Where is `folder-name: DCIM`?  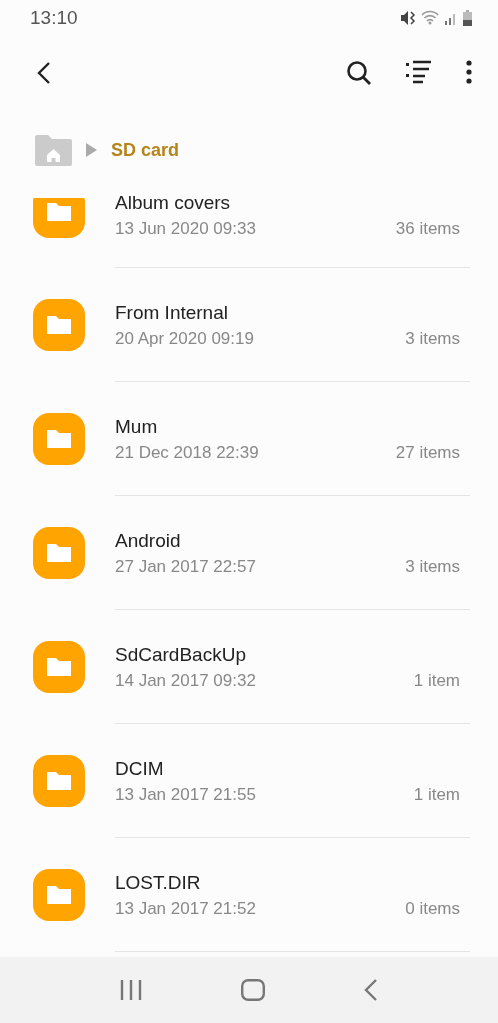
folder-name: DCIM is located at coordinates (140, 768).